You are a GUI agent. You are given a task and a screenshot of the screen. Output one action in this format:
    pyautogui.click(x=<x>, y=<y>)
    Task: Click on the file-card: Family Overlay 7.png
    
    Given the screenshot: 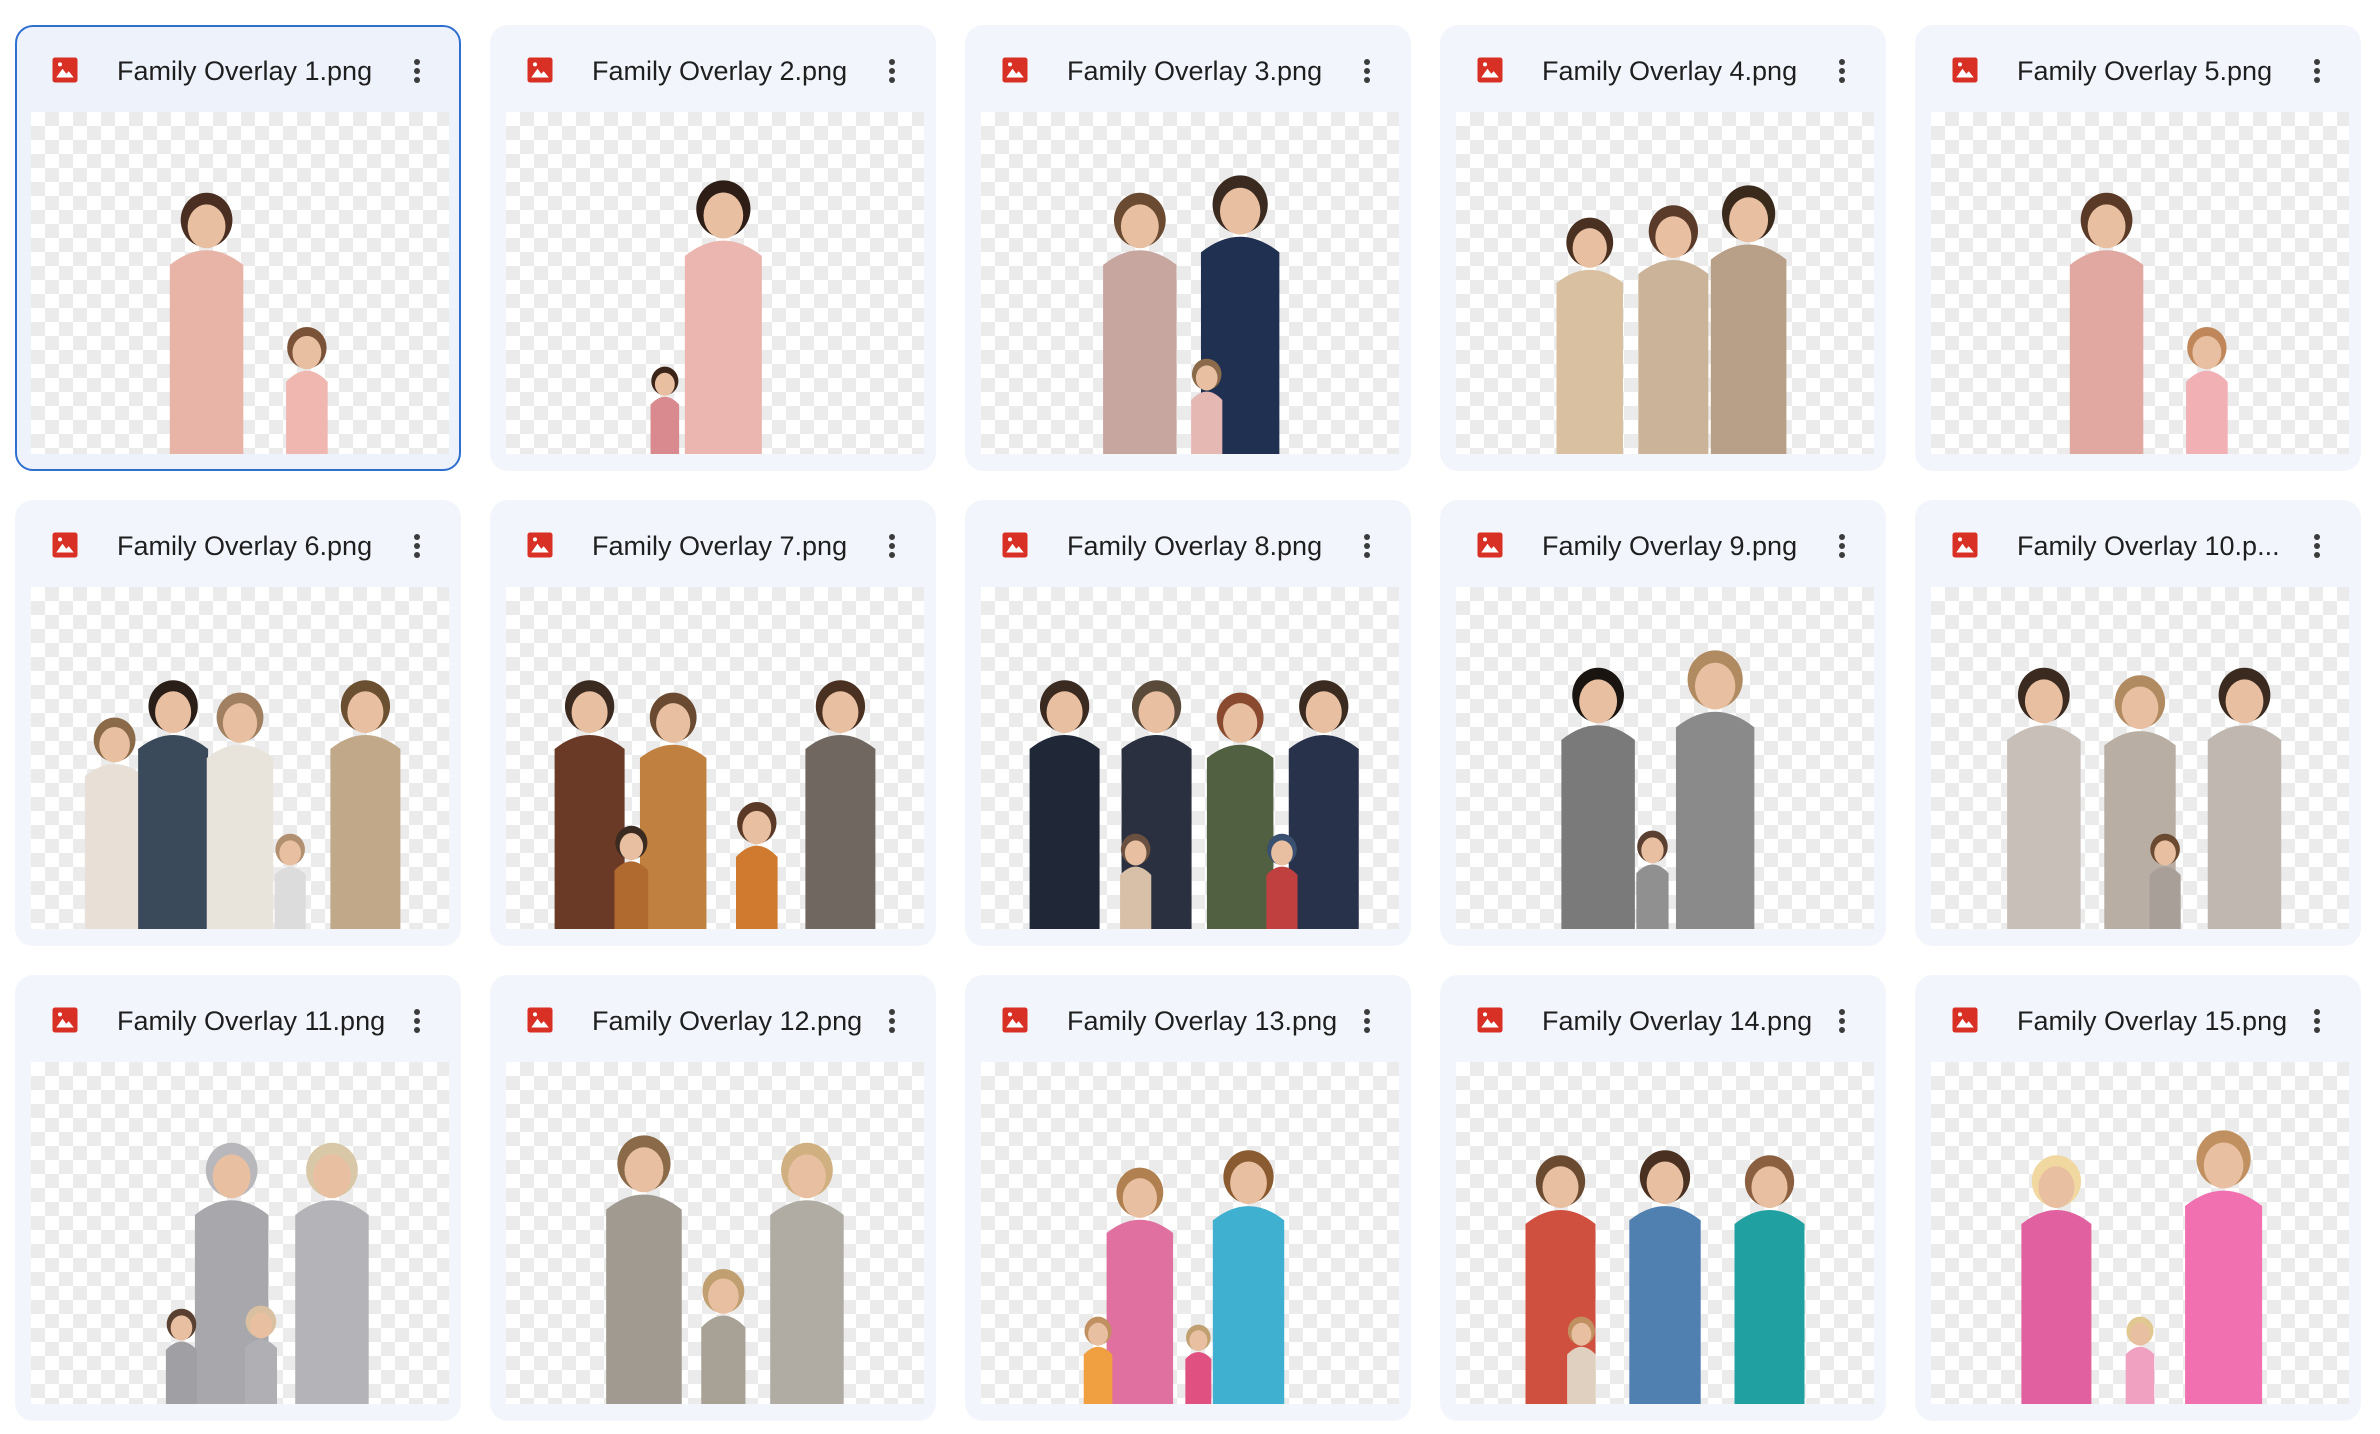 What is the action you would take?
    pyautogui.click(x=713, y=723)
    